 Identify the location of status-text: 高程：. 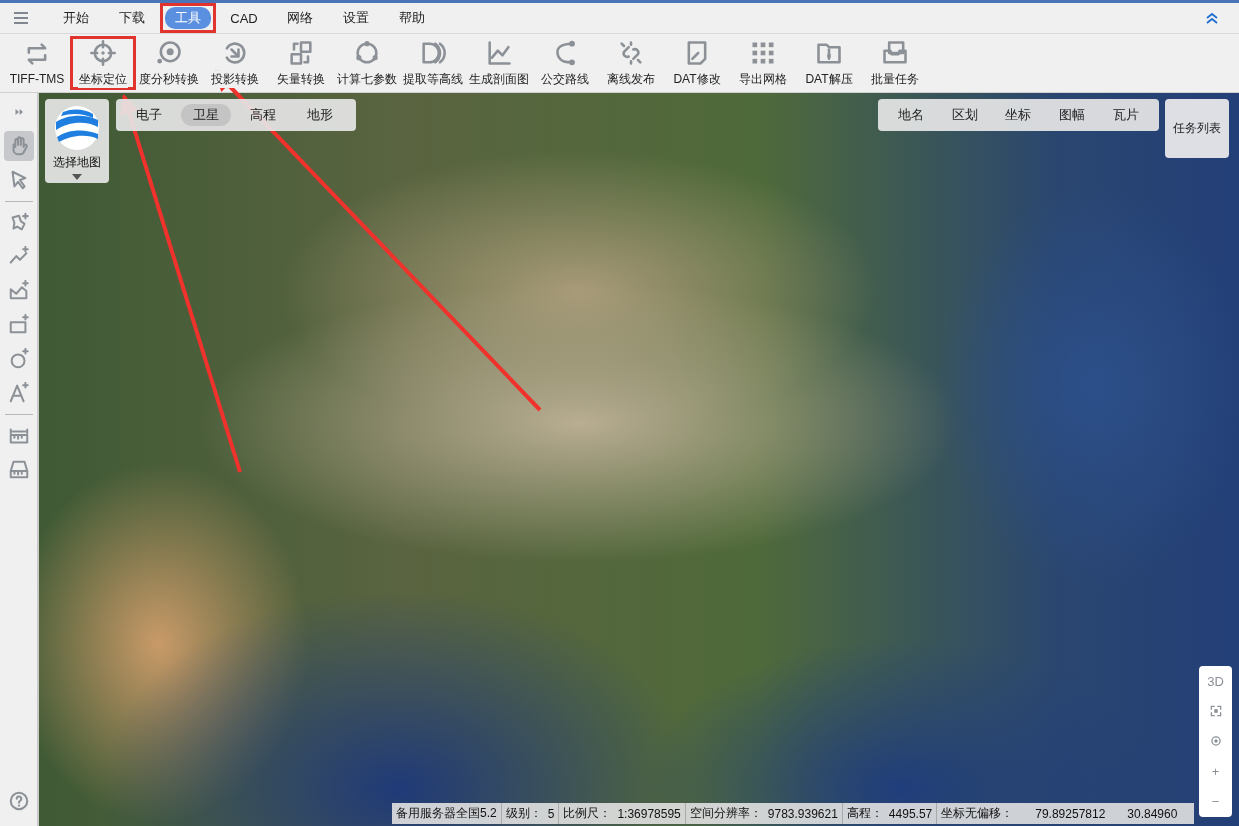
(864, 813).